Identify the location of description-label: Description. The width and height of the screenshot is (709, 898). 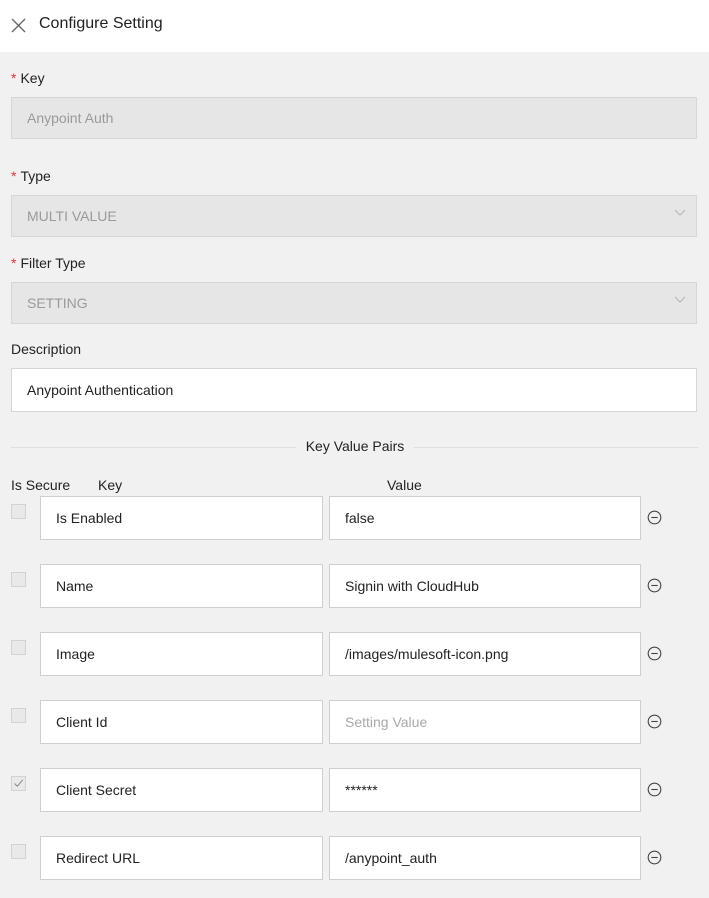
(46, 349).